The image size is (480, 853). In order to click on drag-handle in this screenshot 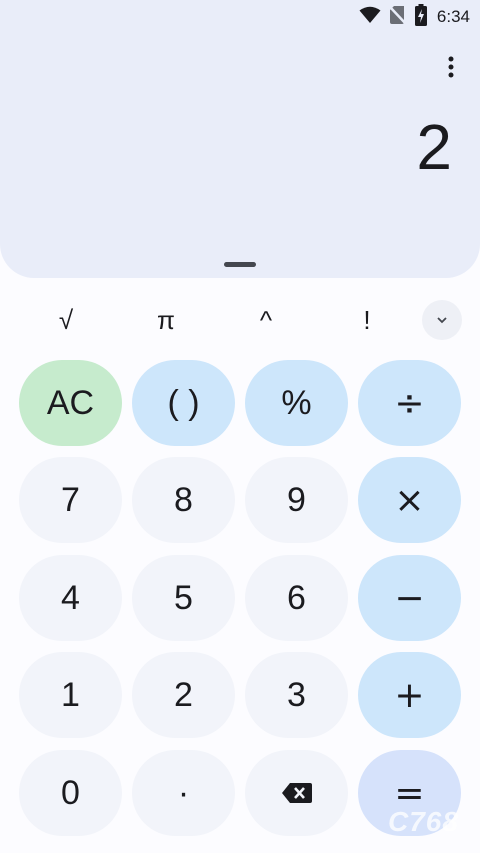, I will do `click(240, 264)`.